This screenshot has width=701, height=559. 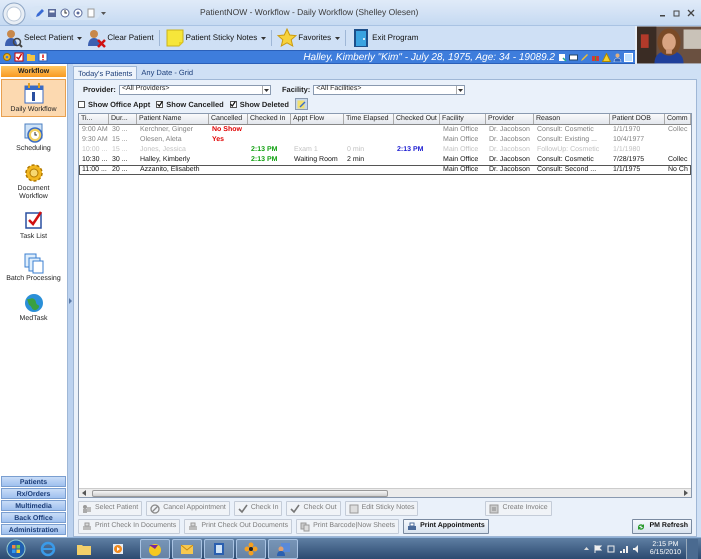 I want to click on window-title: PatientNOW - Workflow - Daily Workflow (Shelley Olesen), so click(x=309, y=12).